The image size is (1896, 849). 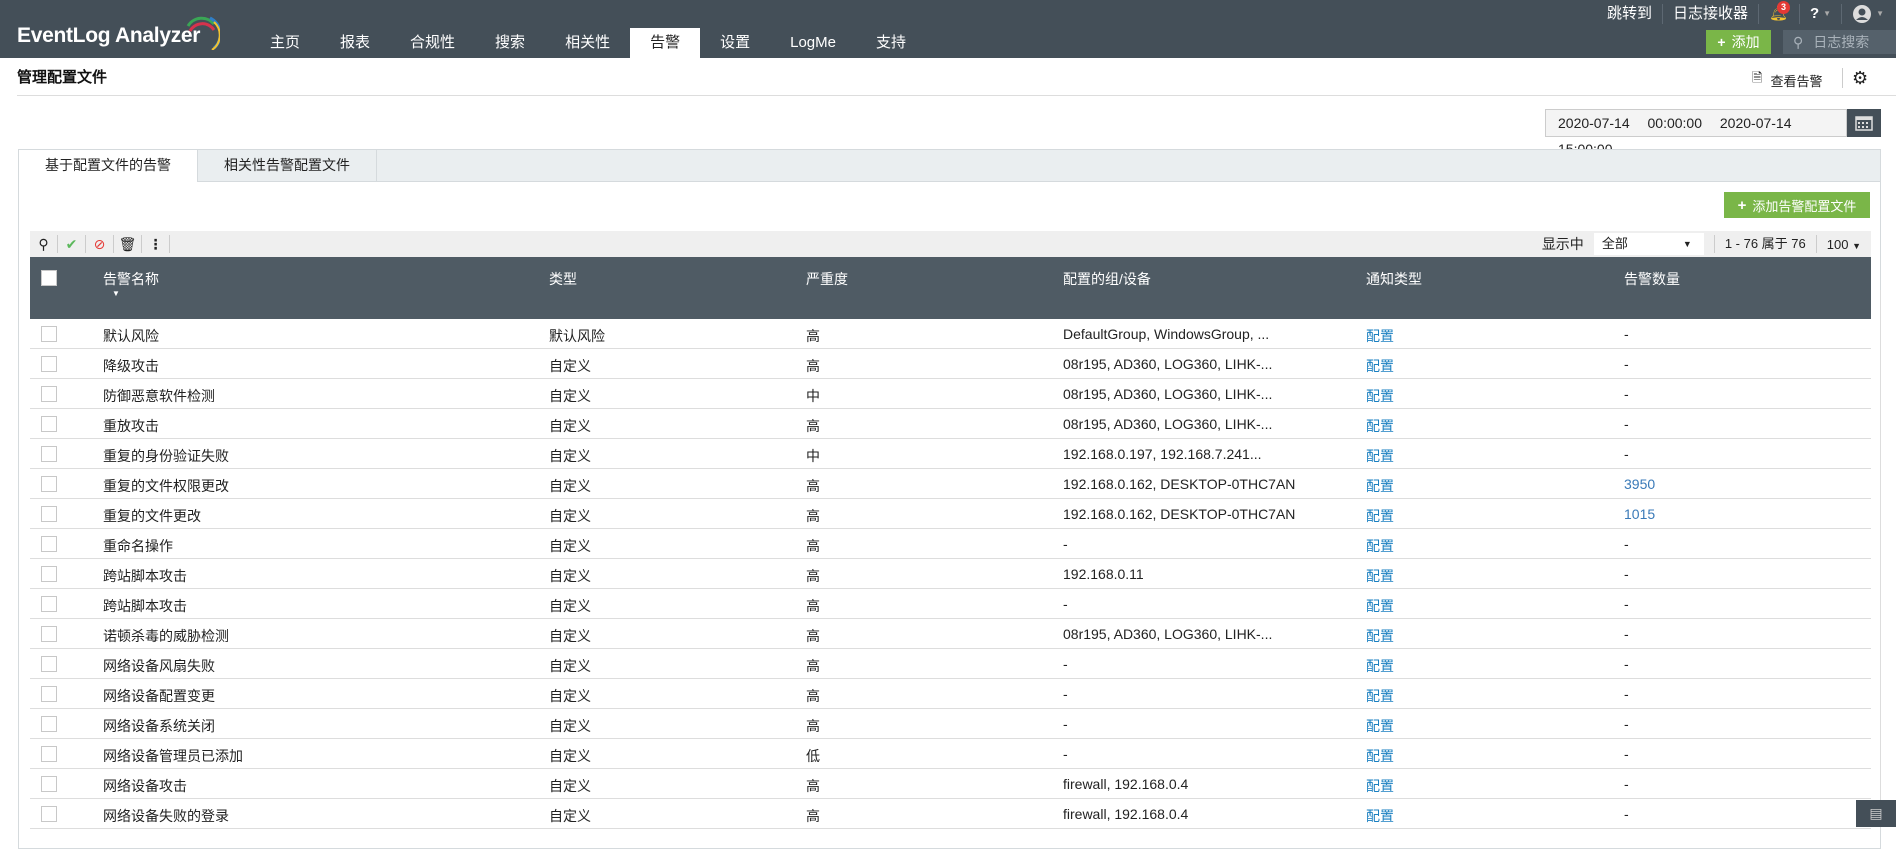 What do you see at coordinates (1648, 244) in the screenshot?
I see `filter-select: 全部` at bounding box center [1648, 244].